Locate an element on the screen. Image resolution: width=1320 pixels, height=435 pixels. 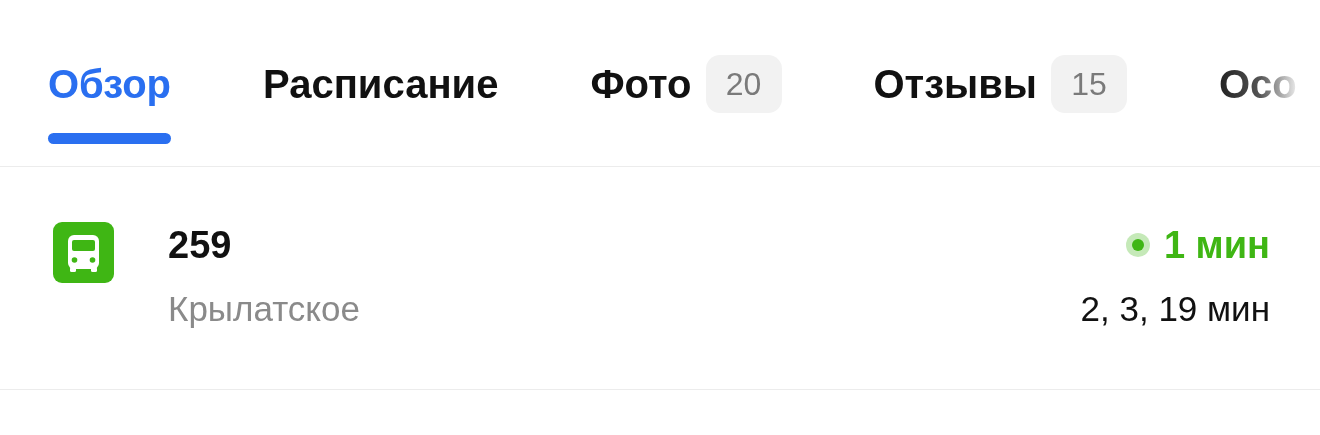
route-destination: Крылатское is located at coordinates (264, 309).